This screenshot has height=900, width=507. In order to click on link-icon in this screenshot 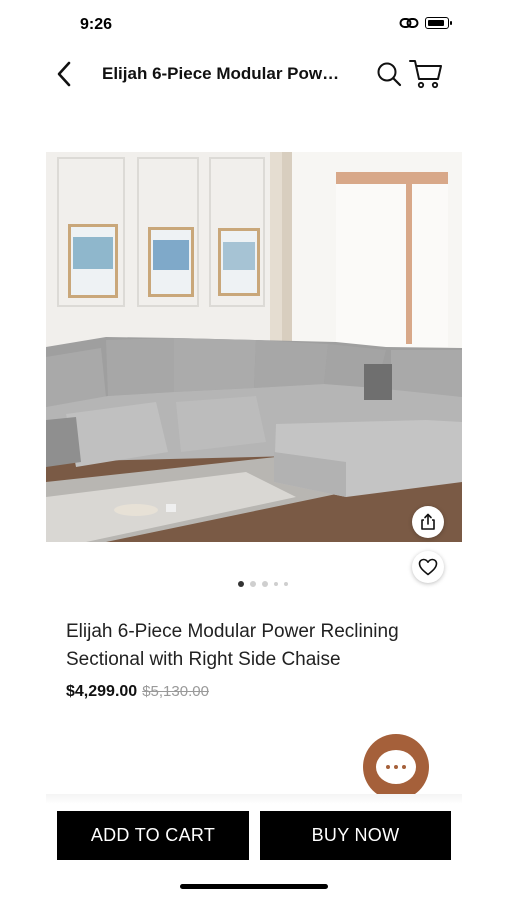, I will do `click(409, 23)`.